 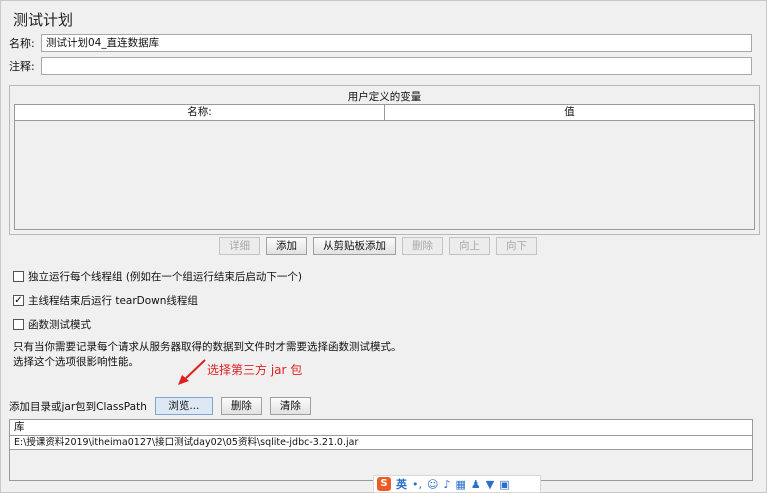 I want to click on annotation-text: 选择第三方 jar 包, so click(x=255, y=370).